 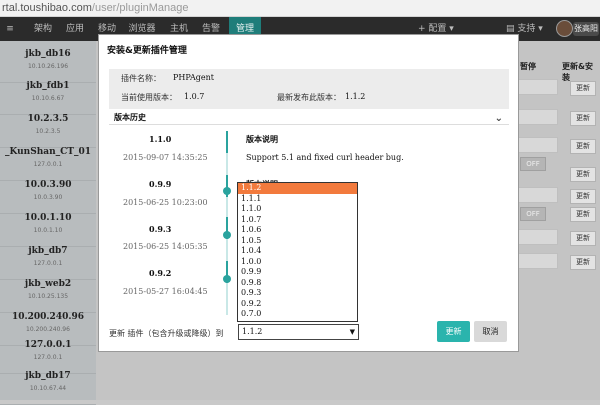 What do you see at coordinates (512, 29) in the screenshot?
I see `document-icon: ▤` at bounding box center [512, 29].